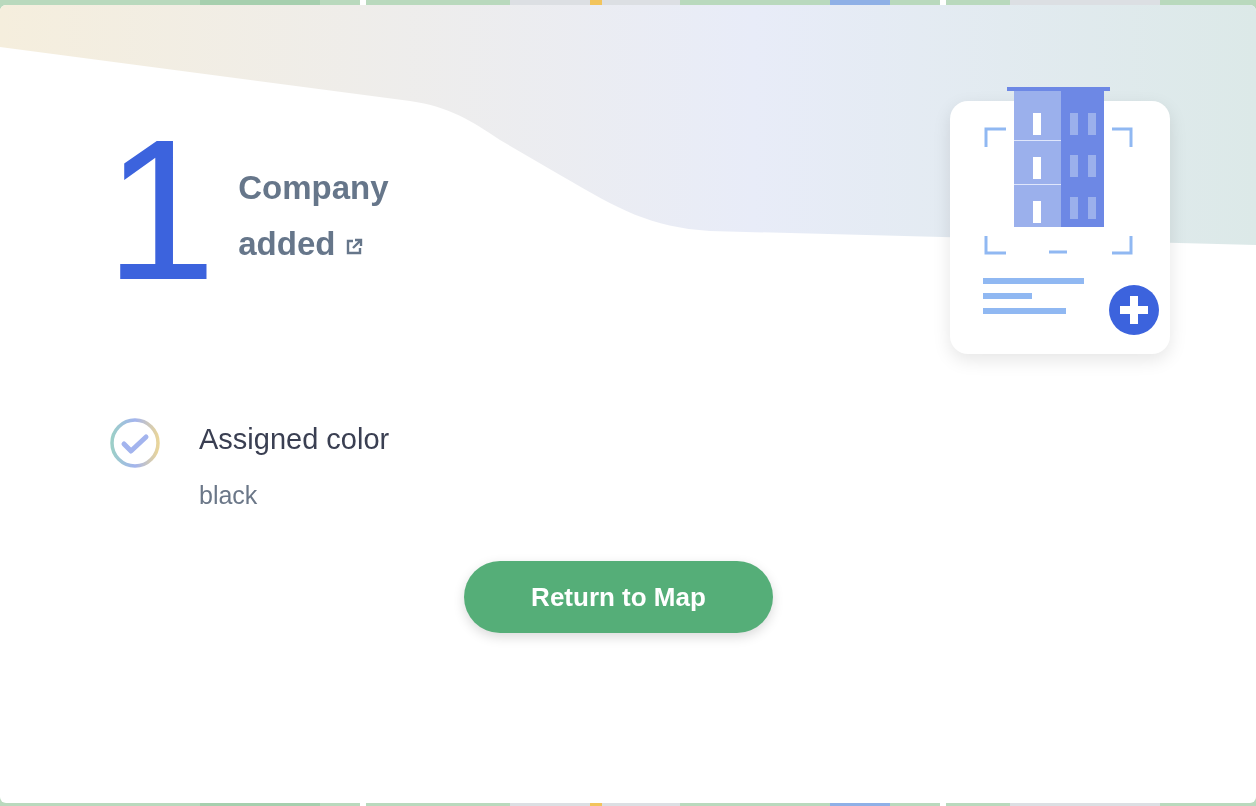  What do you see at coordinates (135, 443) in the screenshot?
I see `check-circle-icon` at bounding box center [135, 443].